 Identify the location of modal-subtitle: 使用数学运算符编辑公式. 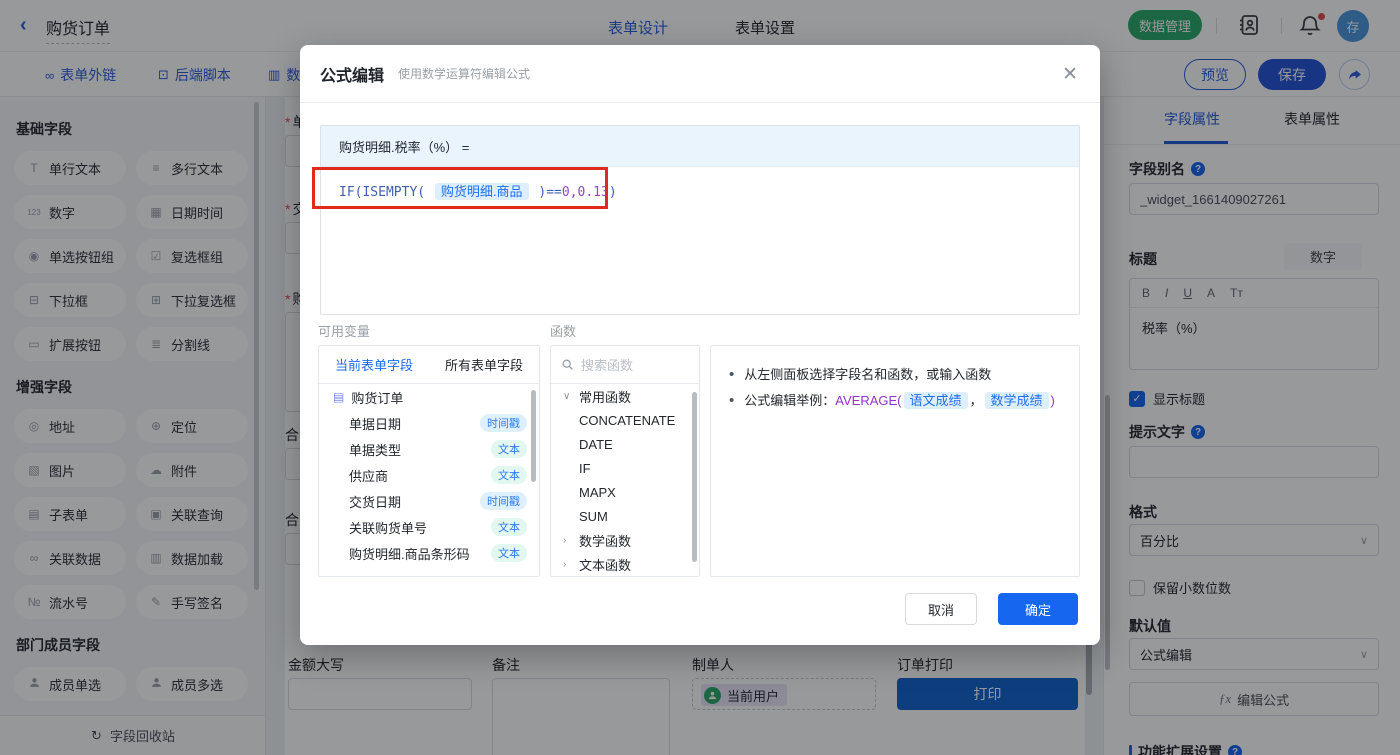
(464, 74).